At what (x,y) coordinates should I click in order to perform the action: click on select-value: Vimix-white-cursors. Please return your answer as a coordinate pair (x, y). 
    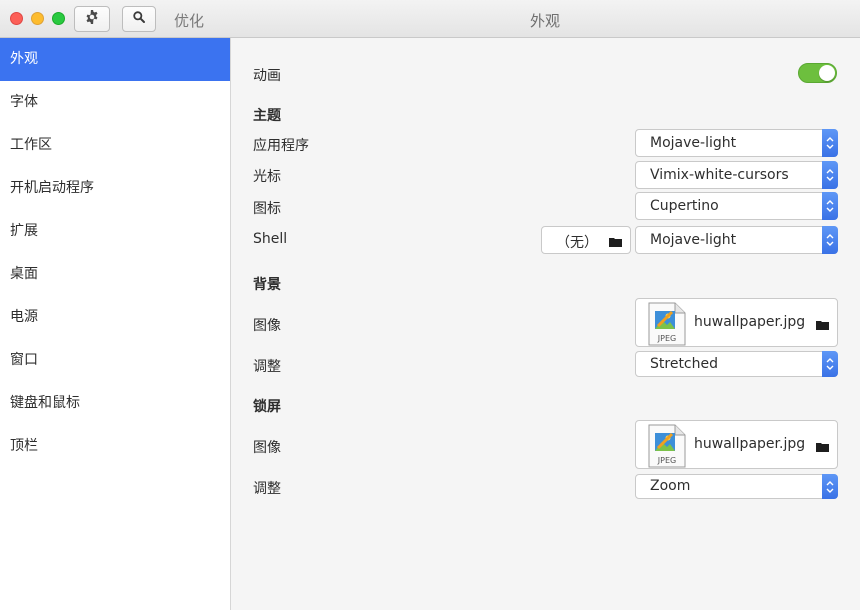
    Looking at the image, I should click on (719, 175).